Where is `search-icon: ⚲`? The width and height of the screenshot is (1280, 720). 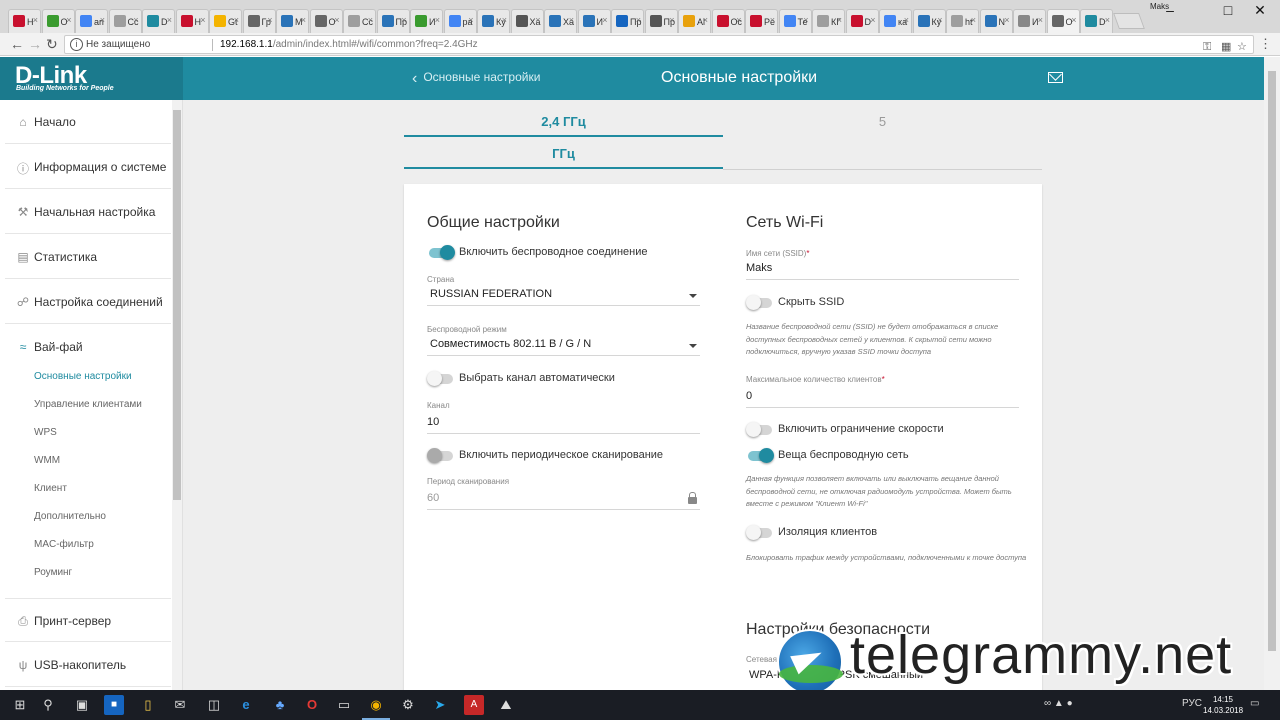
search-icon: ⚲ is located at coordinates (48, 705).